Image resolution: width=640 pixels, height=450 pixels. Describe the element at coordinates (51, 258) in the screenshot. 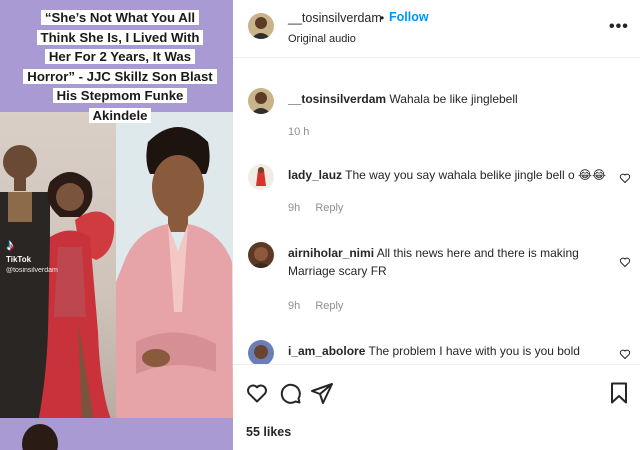

I see `tiktok-watermark: ♪ TikTok @tosinsilverdam` at that location.